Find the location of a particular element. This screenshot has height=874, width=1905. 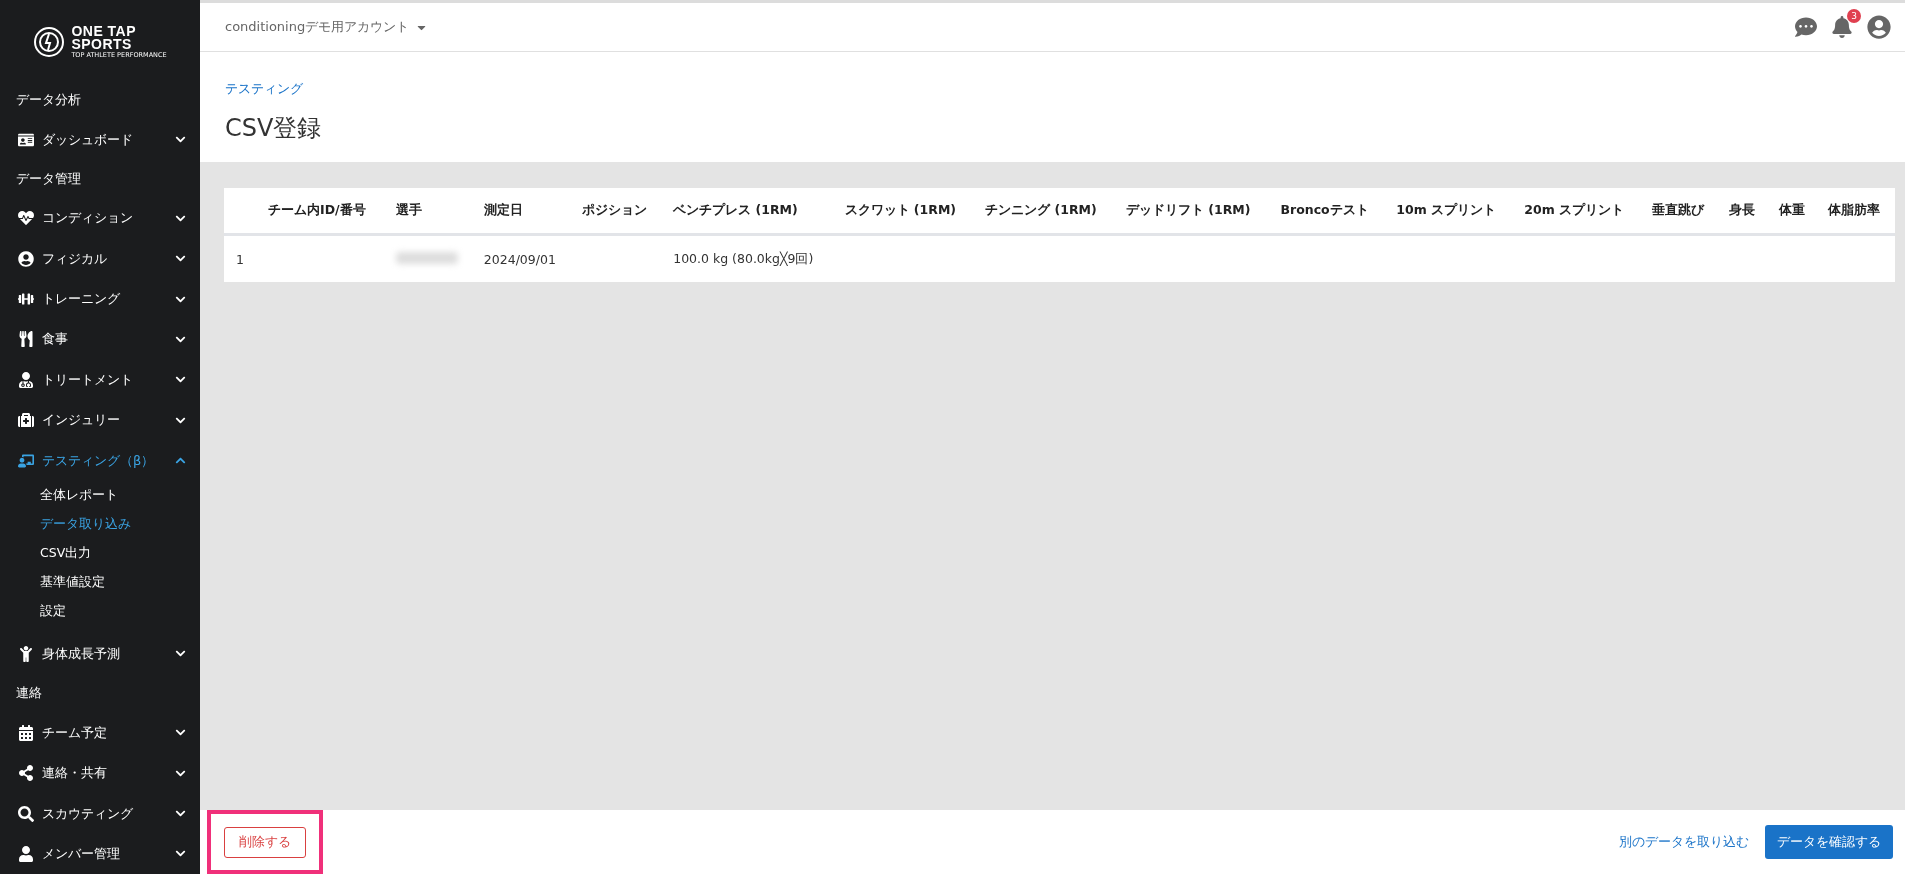

column-header: ポジション is located at coordinates (618, 211).